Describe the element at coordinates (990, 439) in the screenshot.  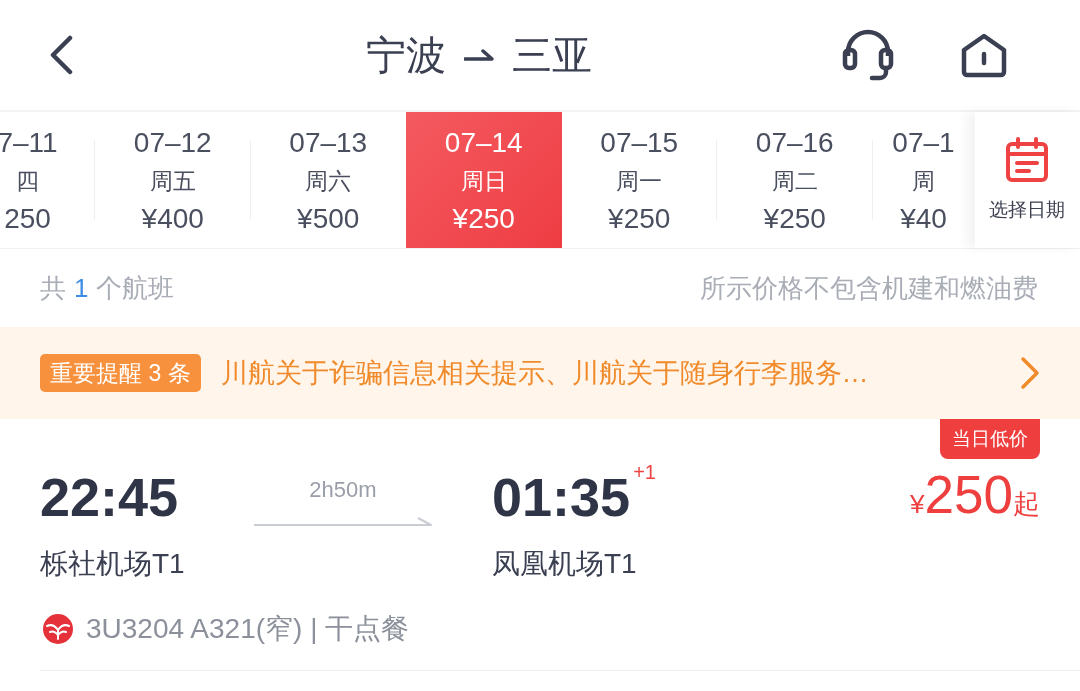
I see `lowest-price-badge: 当日低价` at that location.